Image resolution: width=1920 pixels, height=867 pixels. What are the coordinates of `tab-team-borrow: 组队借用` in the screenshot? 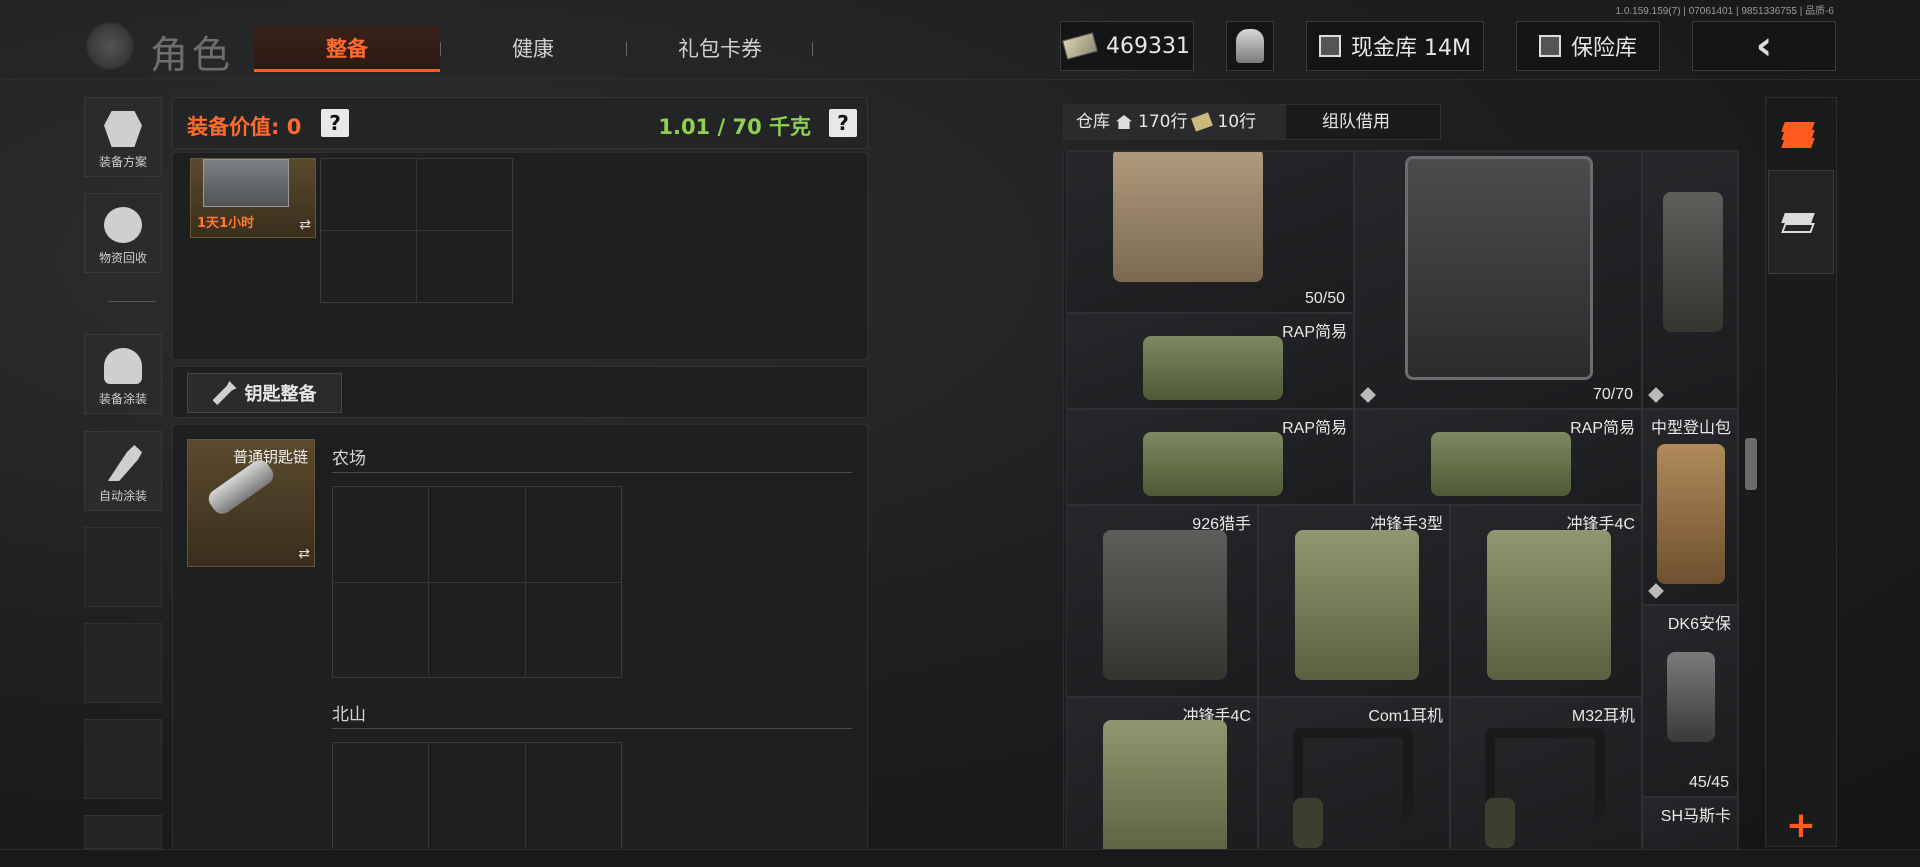 It's located at (1375, 122).